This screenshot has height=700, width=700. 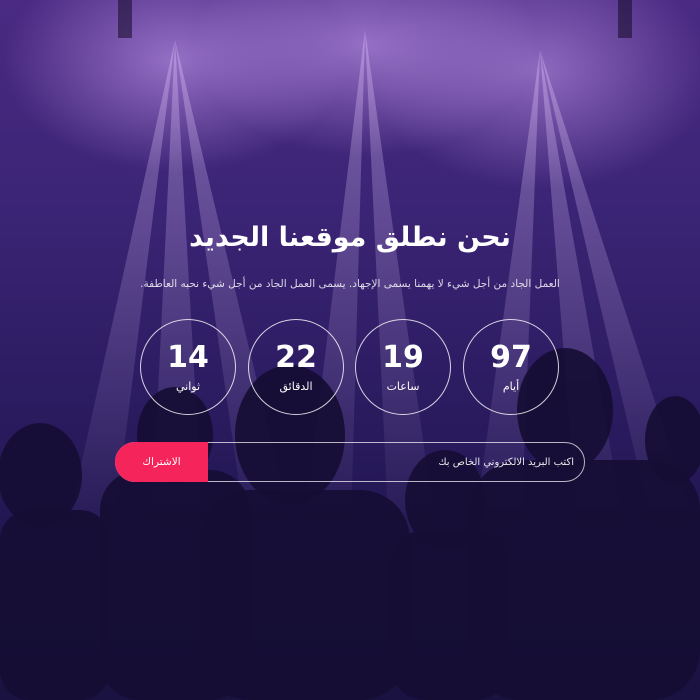 I want to click on subscribe-button: الاشتراك, so click(x=161, y=462).